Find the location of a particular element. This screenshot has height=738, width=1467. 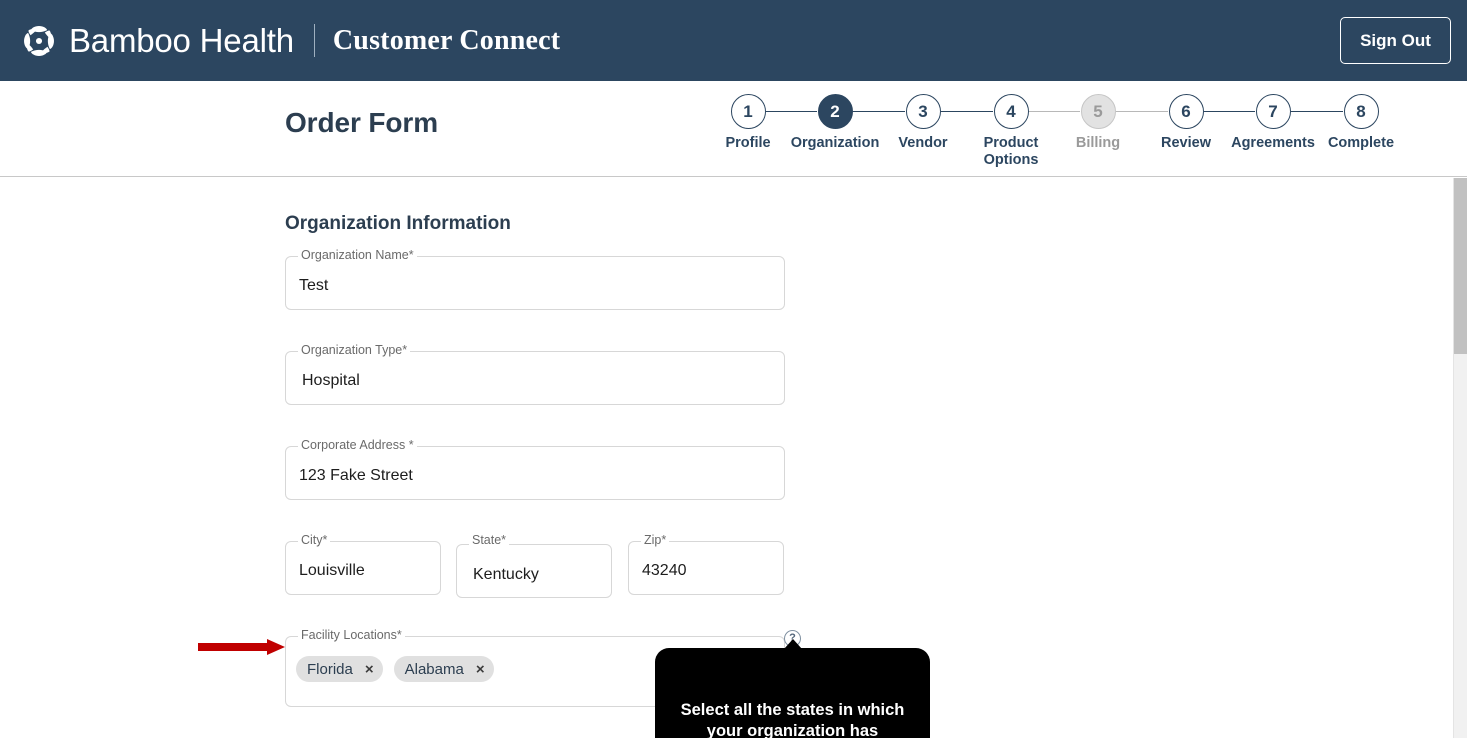

organization-type-value: Hospital is located at coordinates (331, 381).